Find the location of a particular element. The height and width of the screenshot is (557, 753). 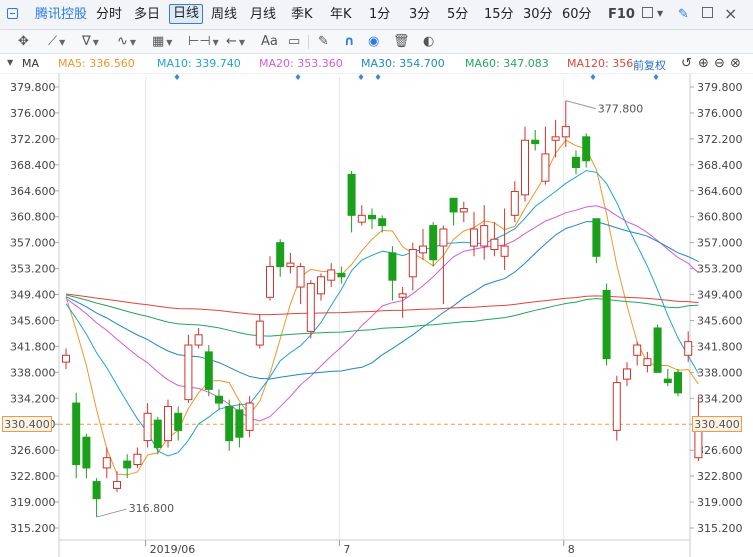

fib-tool-icon: ▦ ▼ is located at coordinates (162, 42).